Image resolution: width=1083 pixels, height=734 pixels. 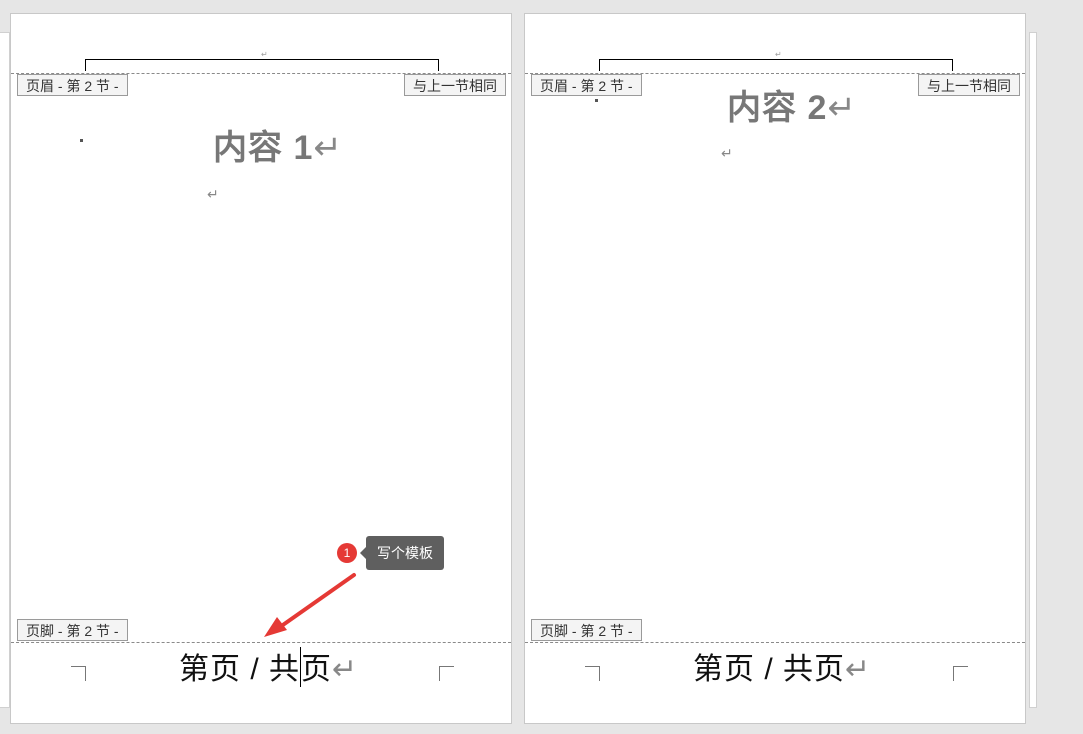 What do you see at coordinates (402, 553) in the screenshot?
I see `callout-label: 写个模板` at bounding box center [402, 553].